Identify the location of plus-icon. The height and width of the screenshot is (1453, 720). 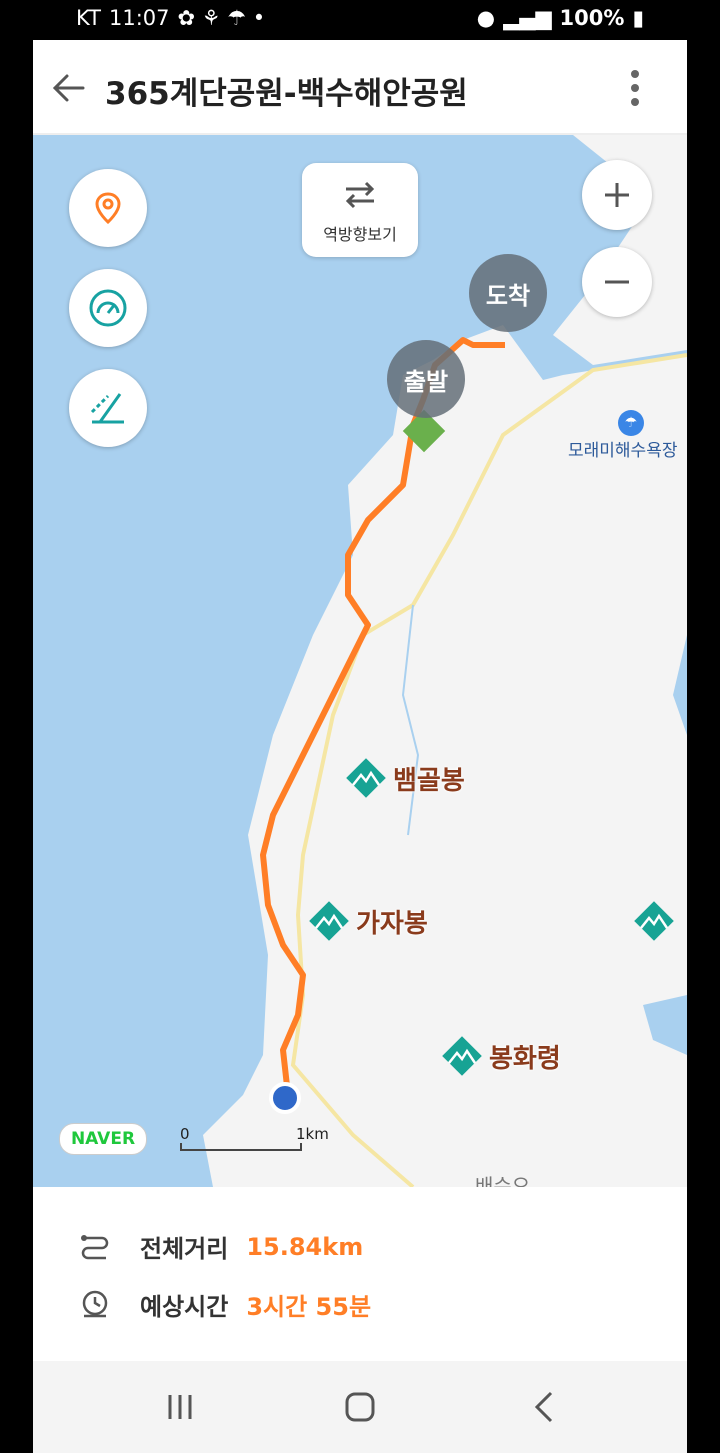
(617, 195).